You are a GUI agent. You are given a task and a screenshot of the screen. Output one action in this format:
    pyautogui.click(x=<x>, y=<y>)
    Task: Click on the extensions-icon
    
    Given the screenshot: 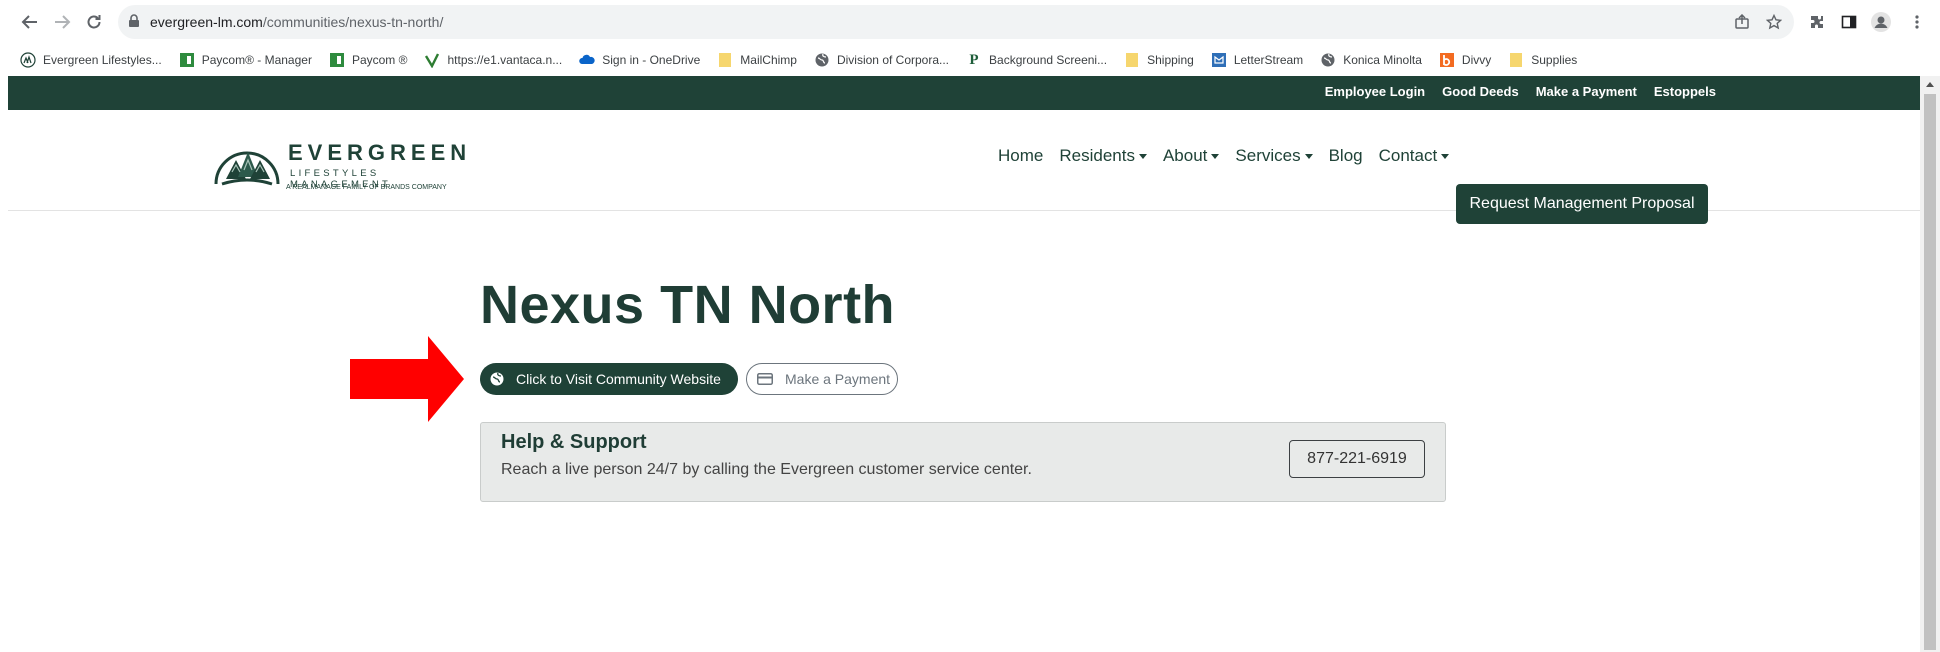 What is the action you would take?
    pyautogui.click(x=1817, y=22)
    